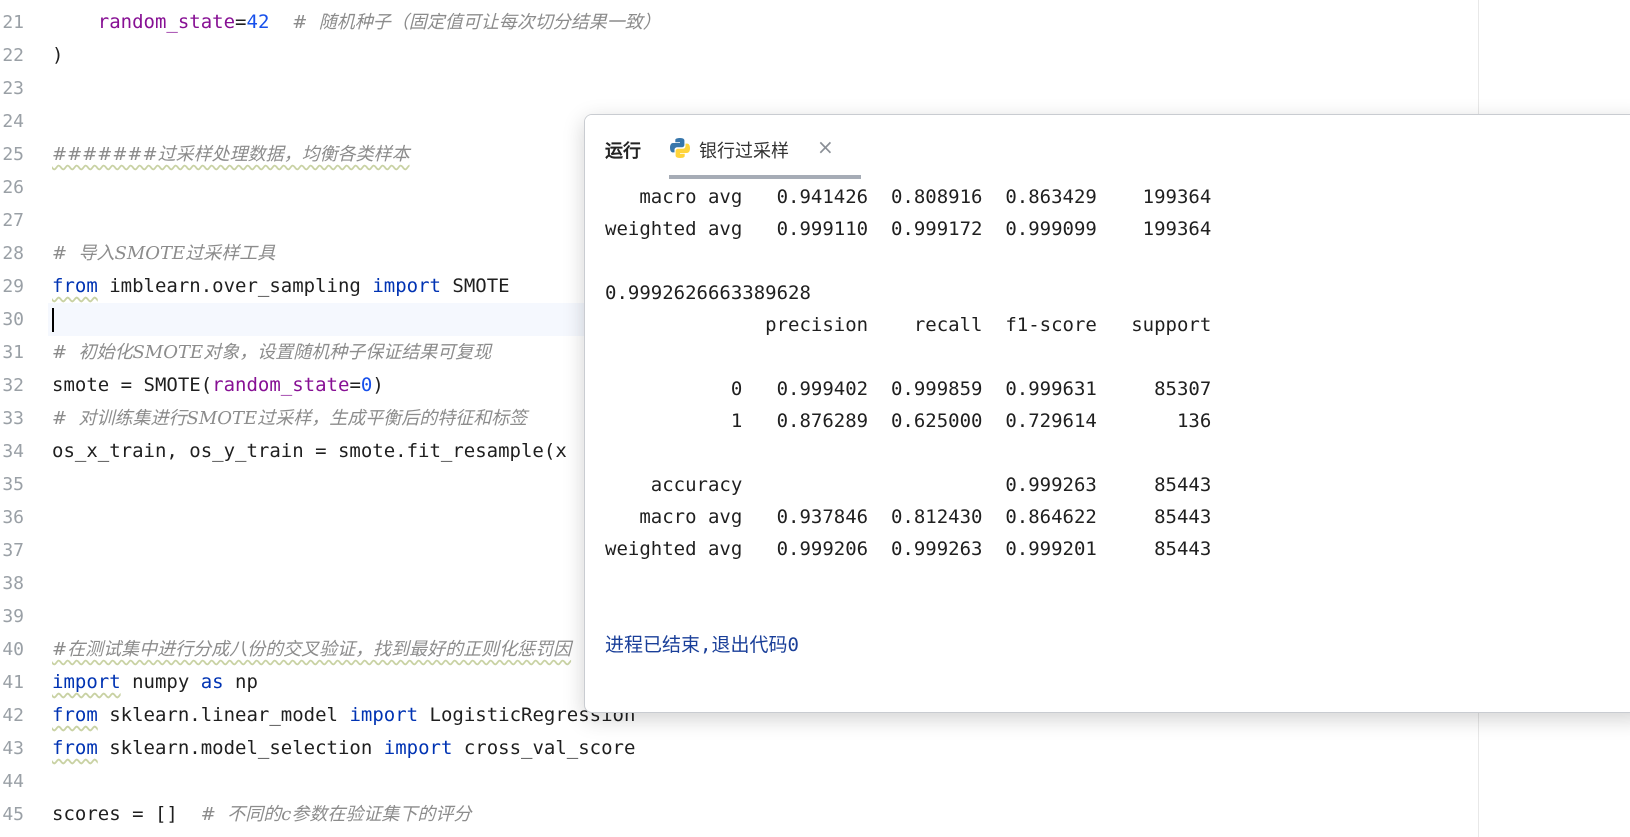 The height and width of the screenshot is (837, 1630). Describe the element at coordinates (475, 286) in the screenshot. I see `code-token: SMOTE` at that location.